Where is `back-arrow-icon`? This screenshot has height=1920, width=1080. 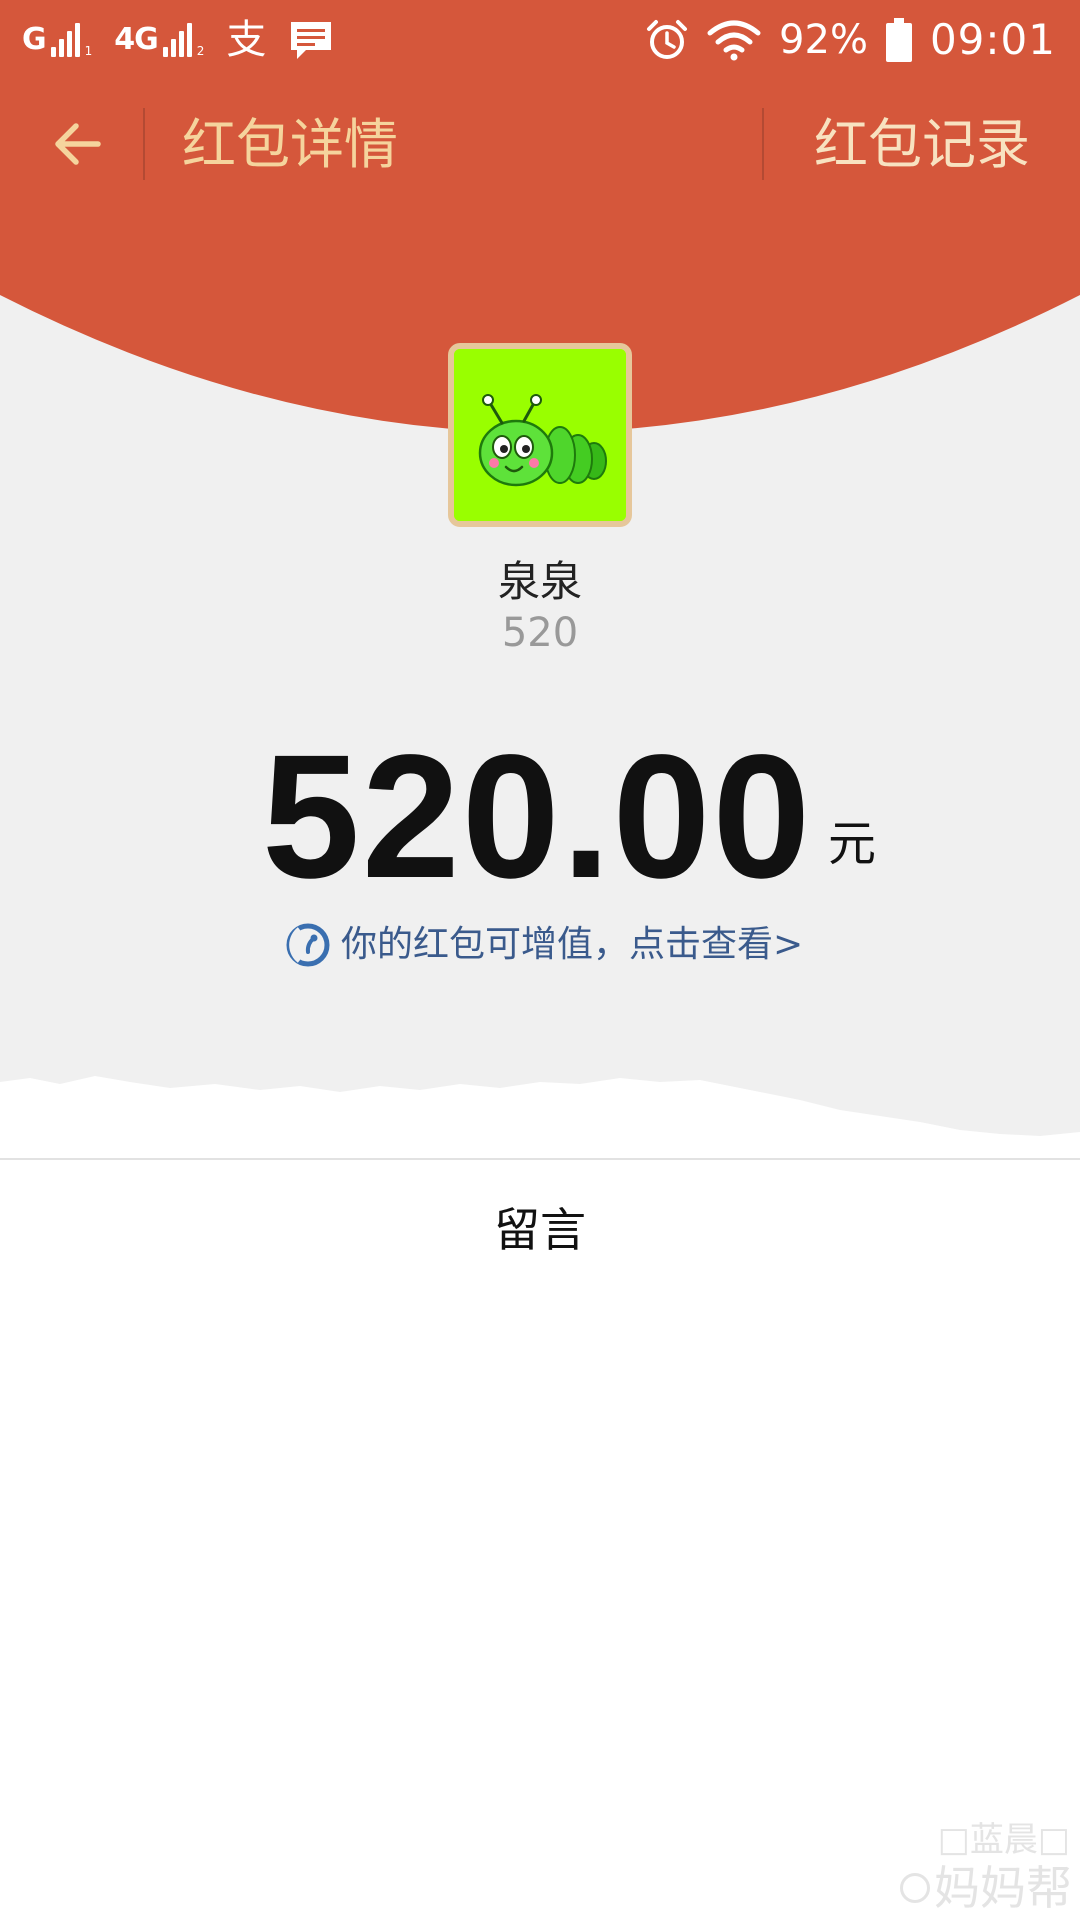 back-arrow-icon is located at coordinates (78, 144).